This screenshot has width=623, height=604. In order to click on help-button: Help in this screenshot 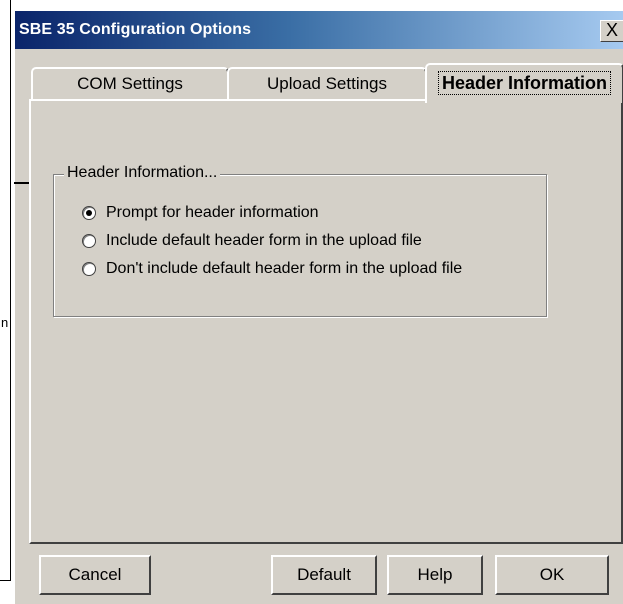, I will do `click(435, 575)`.